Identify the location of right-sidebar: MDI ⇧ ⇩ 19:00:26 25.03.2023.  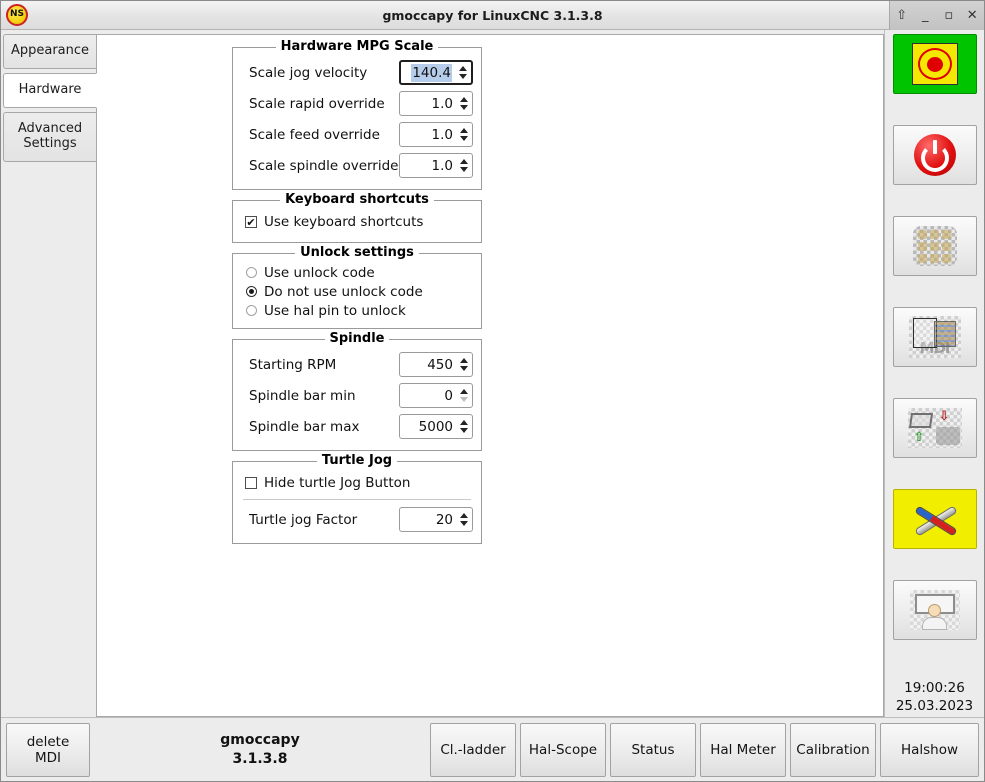
(934, 373).